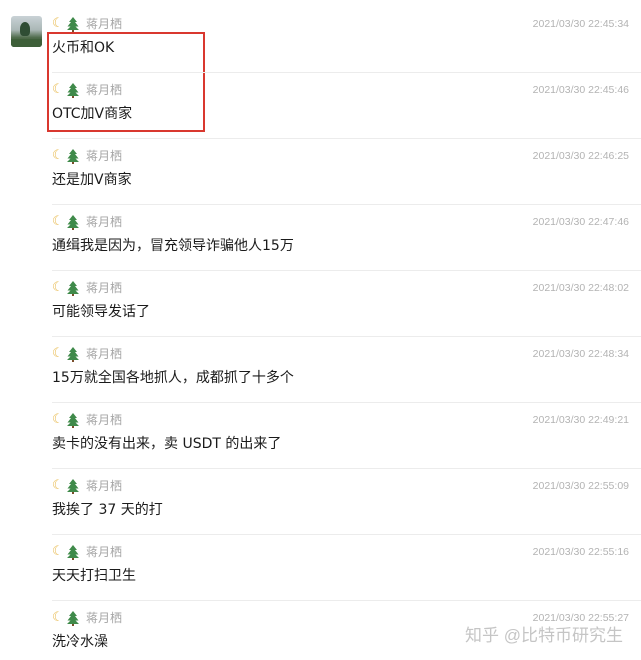 This screenshot has width=641, height=660. I want to click on message-item: ☾ 蒋月栖 2021/03/30 22:55:16 天天打扫卫生, so click(340, 567).